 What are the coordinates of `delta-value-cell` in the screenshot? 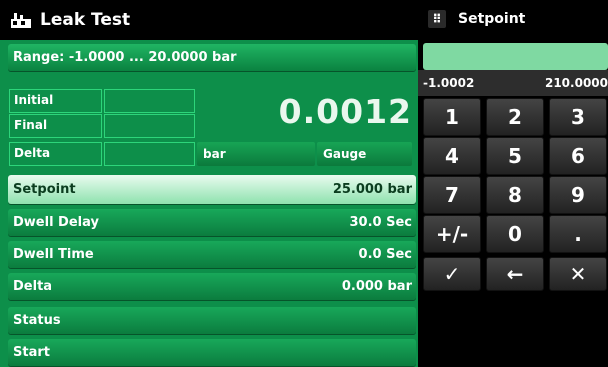 It's located at (149, 154).